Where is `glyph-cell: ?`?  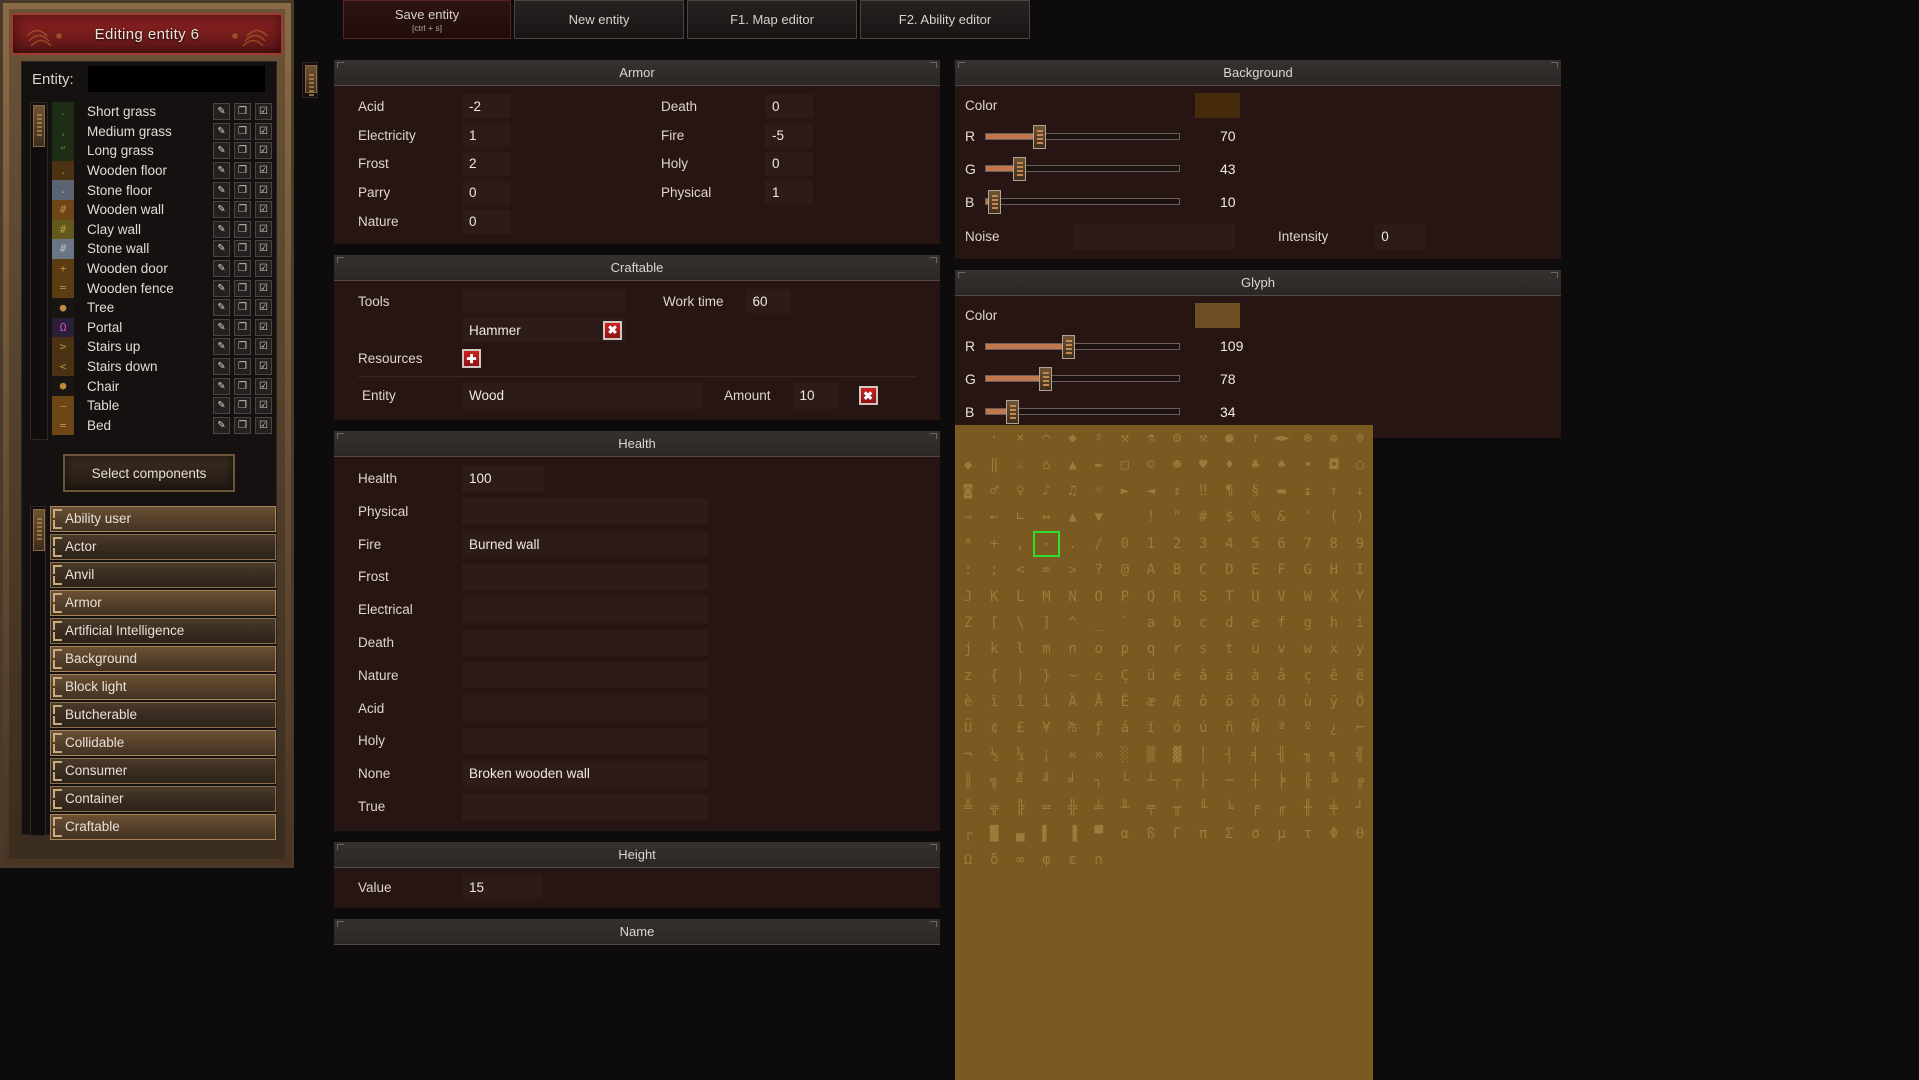
glyph-cell: ? is located at coordinates (1099, 570).